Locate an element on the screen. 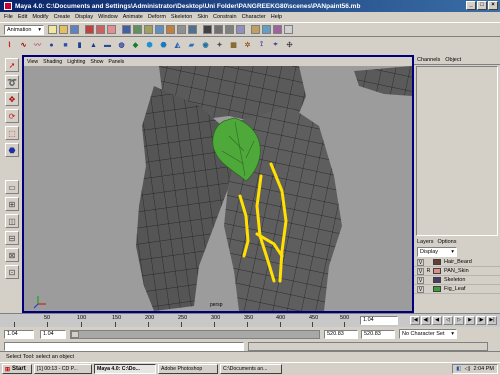  panel-menu-view: View is located at coordinates (32, 62).